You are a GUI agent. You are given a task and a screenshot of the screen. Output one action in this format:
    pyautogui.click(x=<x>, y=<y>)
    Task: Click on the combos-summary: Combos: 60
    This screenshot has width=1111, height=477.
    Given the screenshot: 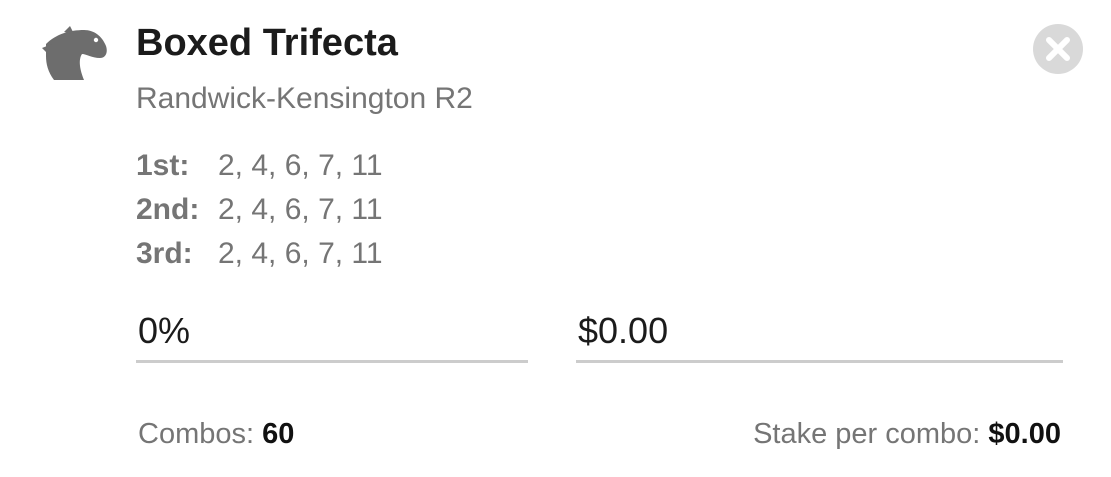 What is the action you would take?
    pyautogui.click(x=216, y=434)
    